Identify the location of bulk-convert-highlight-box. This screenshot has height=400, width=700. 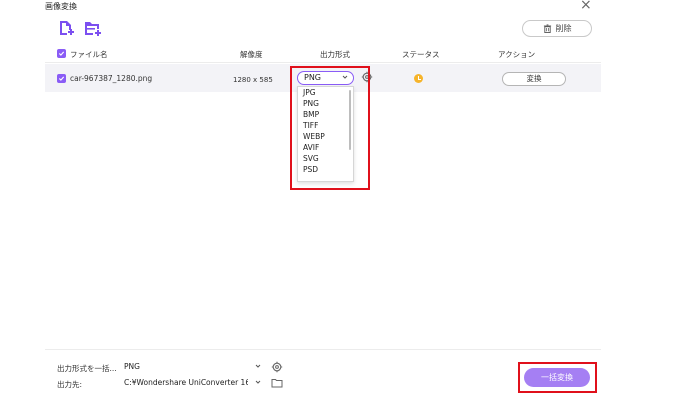
(557, 377).